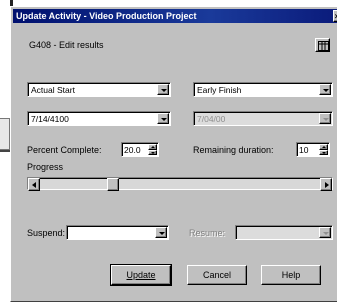 This screenshot has width=337, height=302. I want to click on percent-complete-value: 20.0, so click(132, 150).